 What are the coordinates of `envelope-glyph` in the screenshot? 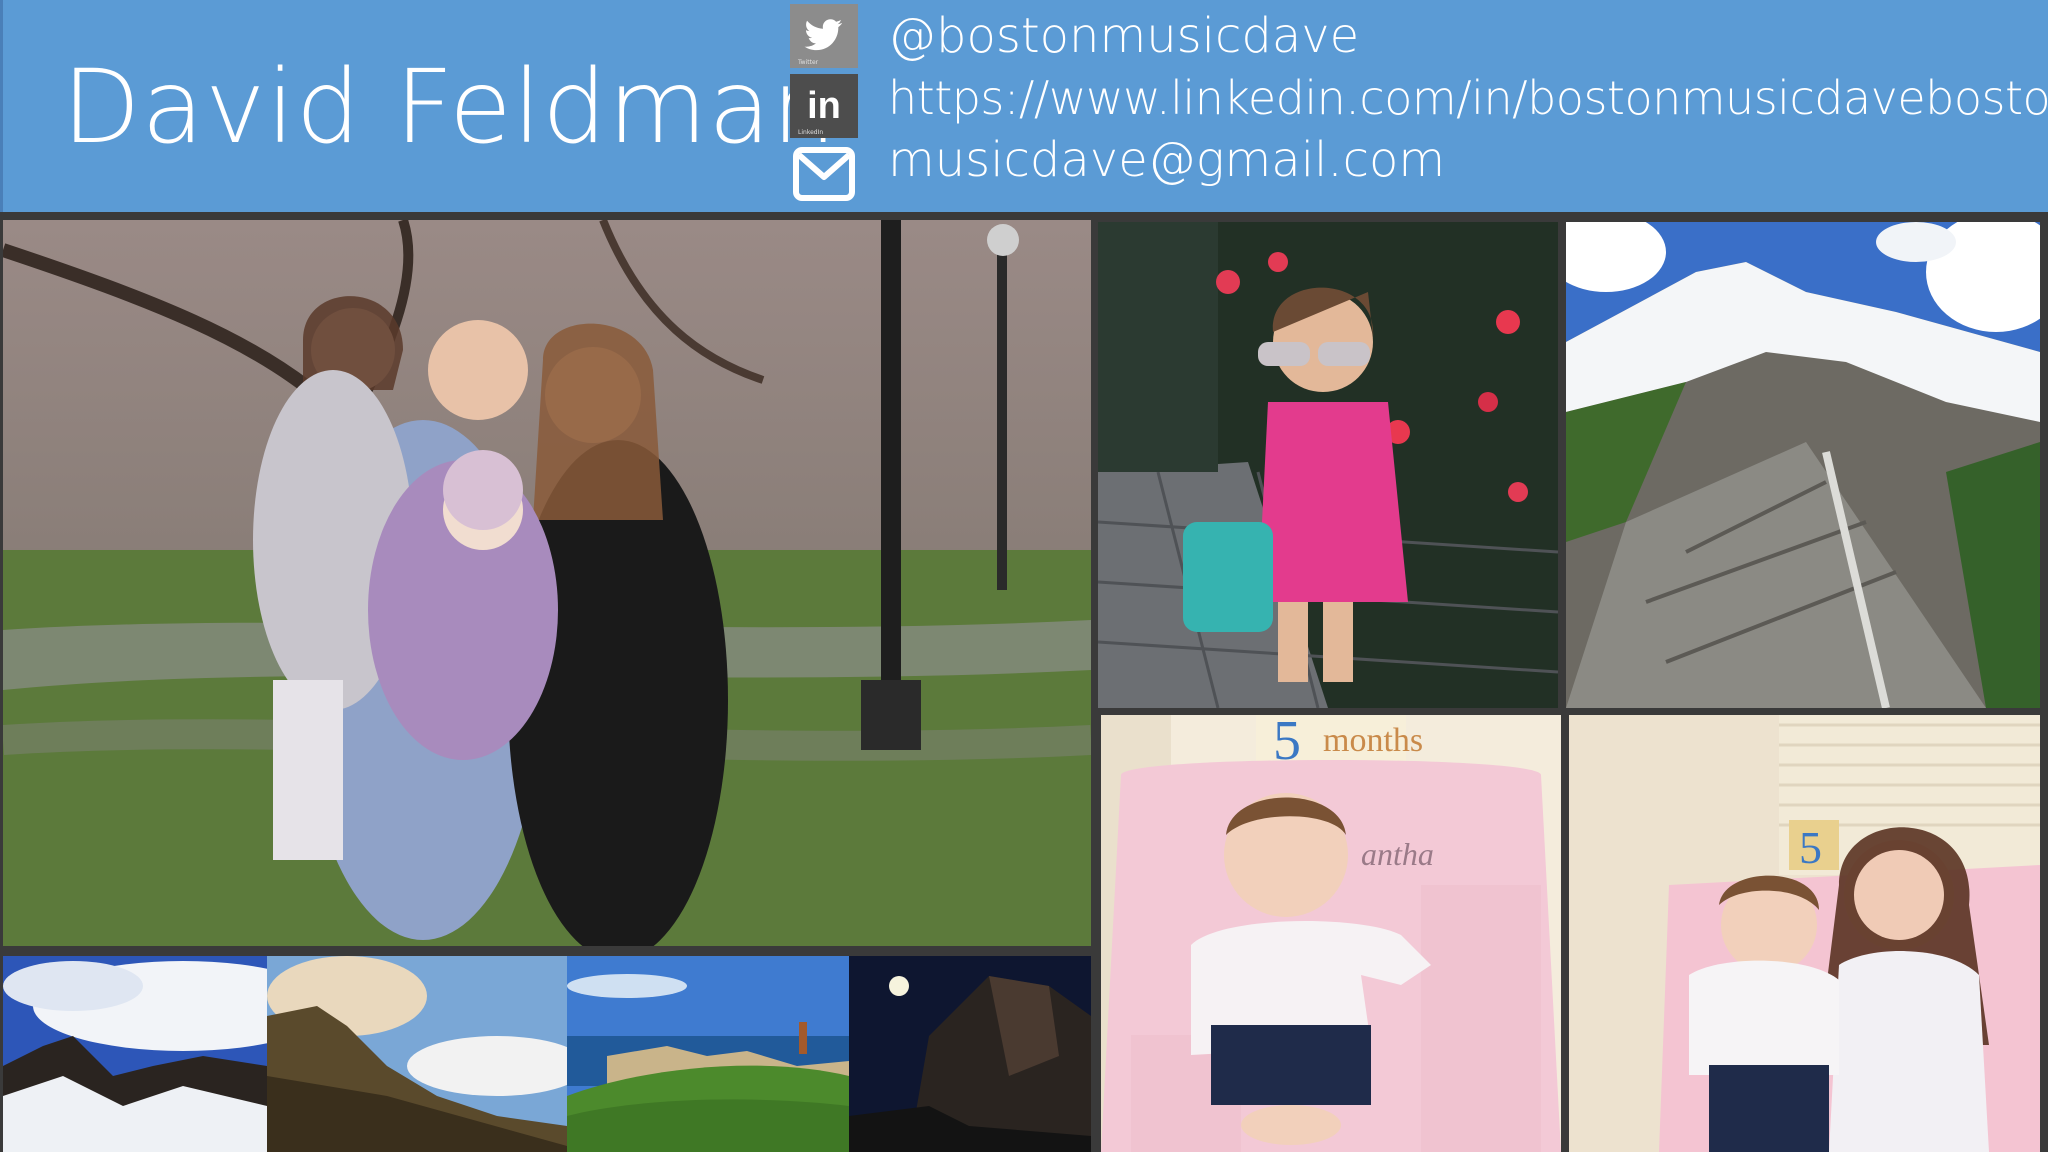 It's located at (824, 174).